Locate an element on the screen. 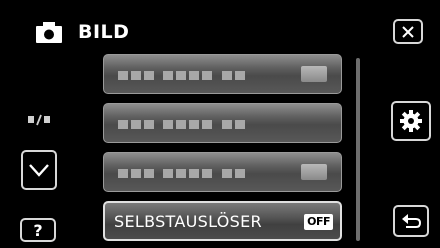 The image size is (440, 248). page-title: BILD is located at coordinates (104, 32).